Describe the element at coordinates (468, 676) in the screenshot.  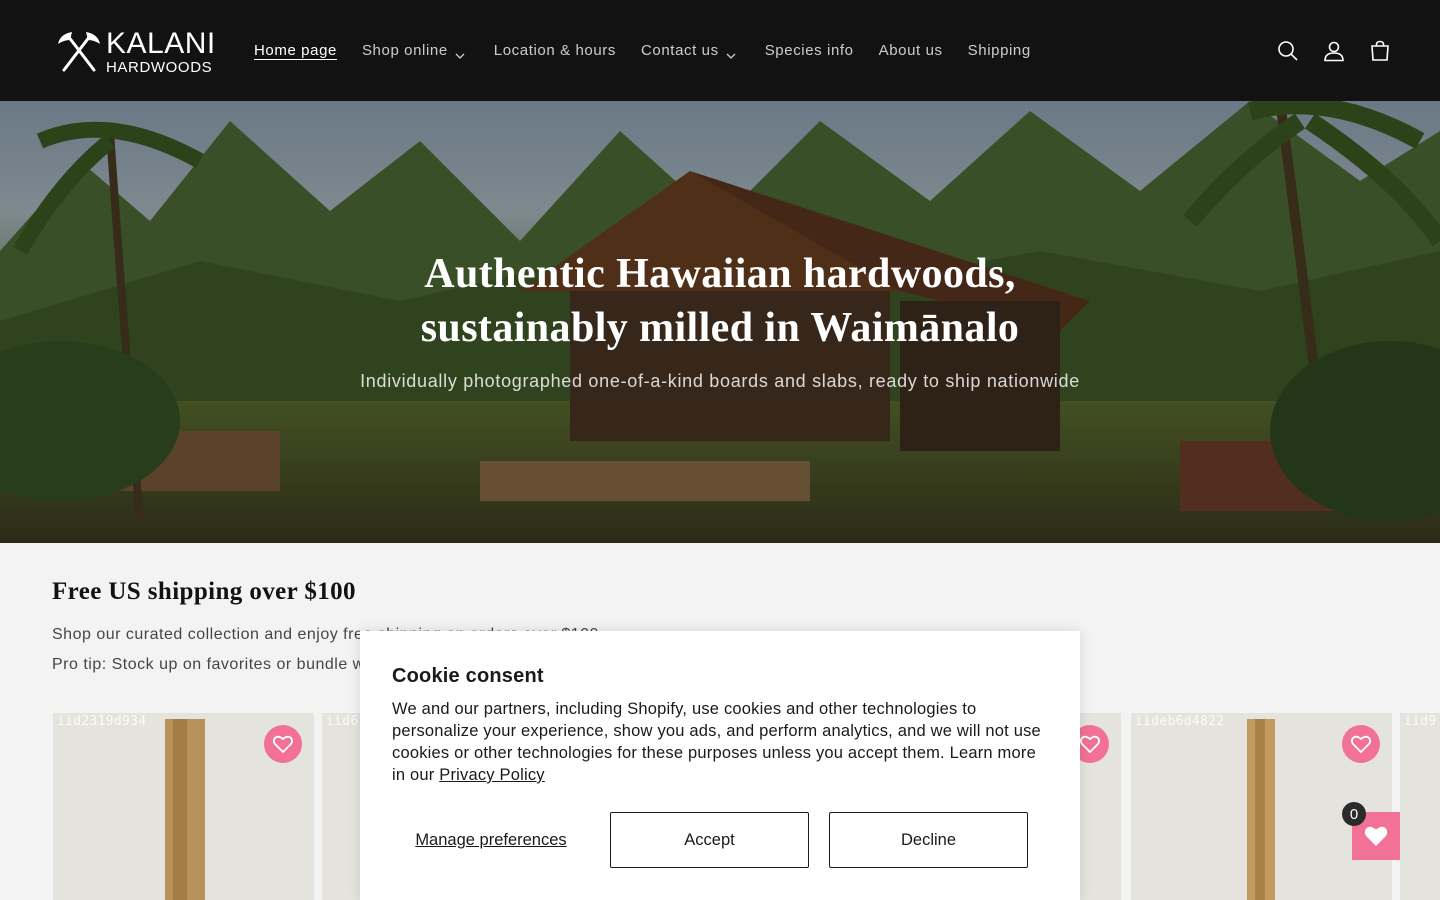
I see `cookie-title: Cookie consent` at that location.